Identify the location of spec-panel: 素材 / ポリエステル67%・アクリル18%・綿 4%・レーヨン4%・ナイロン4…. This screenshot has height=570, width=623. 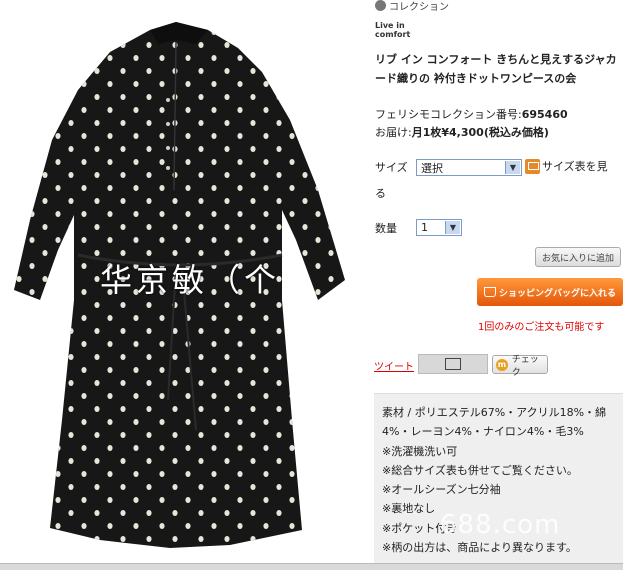
(498, 481).